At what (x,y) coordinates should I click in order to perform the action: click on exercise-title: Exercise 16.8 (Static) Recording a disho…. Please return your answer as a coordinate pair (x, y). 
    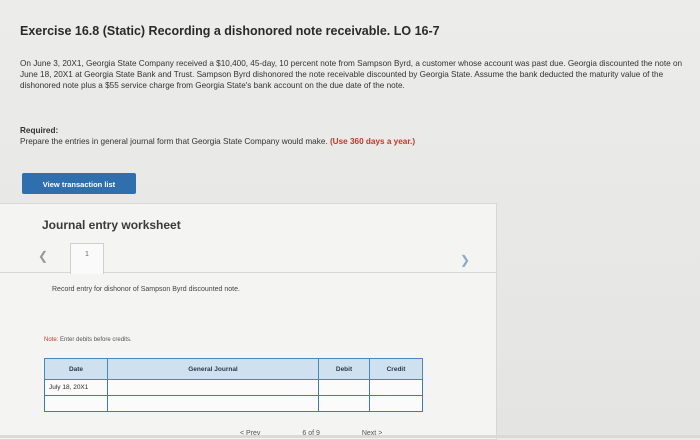
    Looking at the image, I should click on (230, 31).